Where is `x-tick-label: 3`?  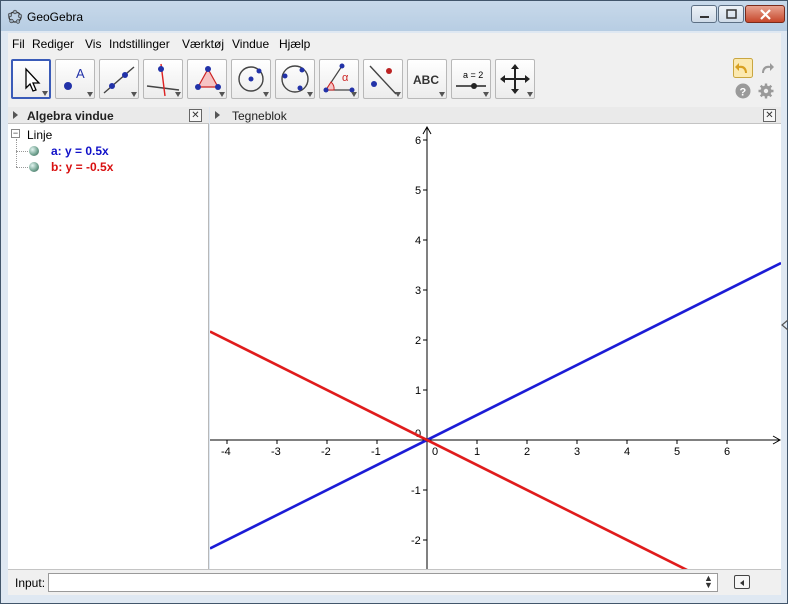 x-tick-label: 3 is located at coordinates (577, 452).